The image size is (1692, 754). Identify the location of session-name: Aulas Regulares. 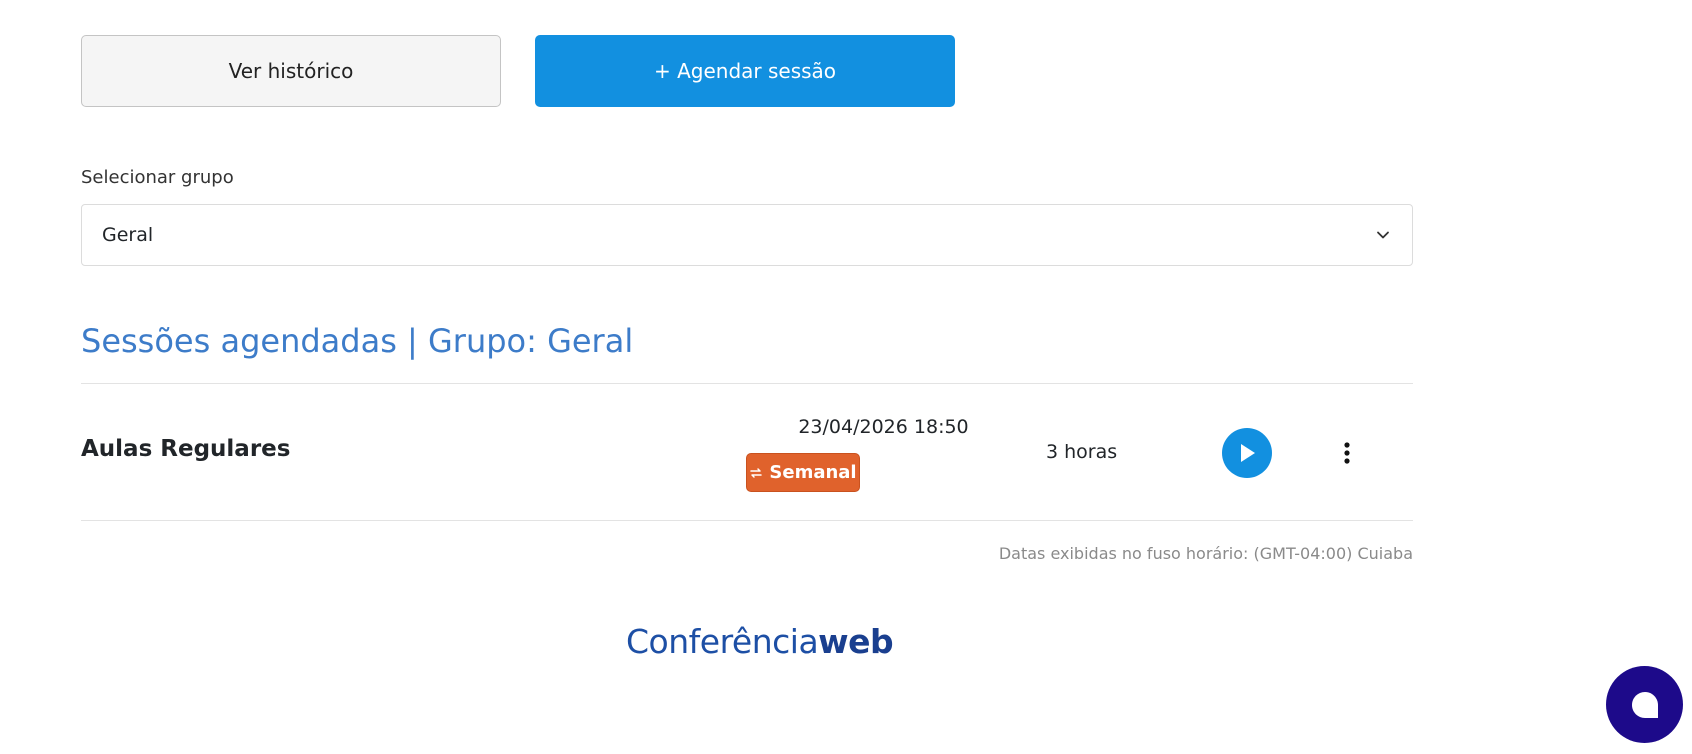
(186, 449).